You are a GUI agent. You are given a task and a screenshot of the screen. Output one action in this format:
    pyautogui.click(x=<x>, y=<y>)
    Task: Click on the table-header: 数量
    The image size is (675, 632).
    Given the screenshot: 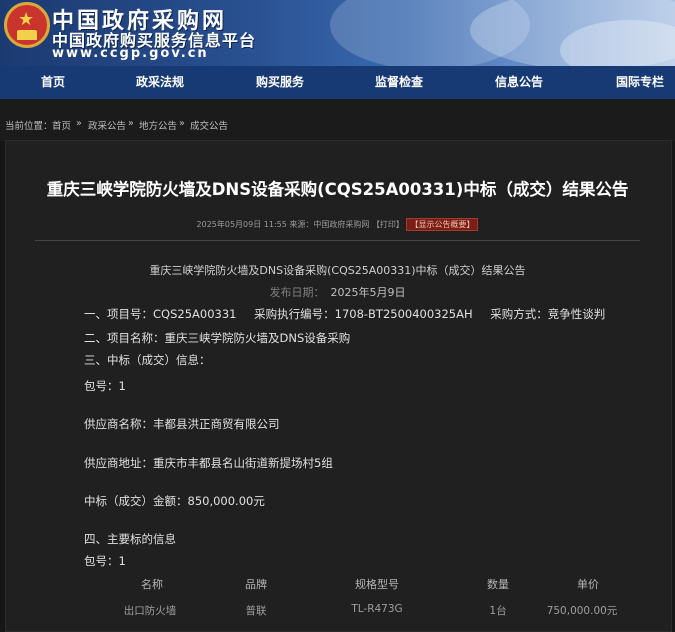 What is the action you would take?
    pyautogui.click(x=498, y=584)
    